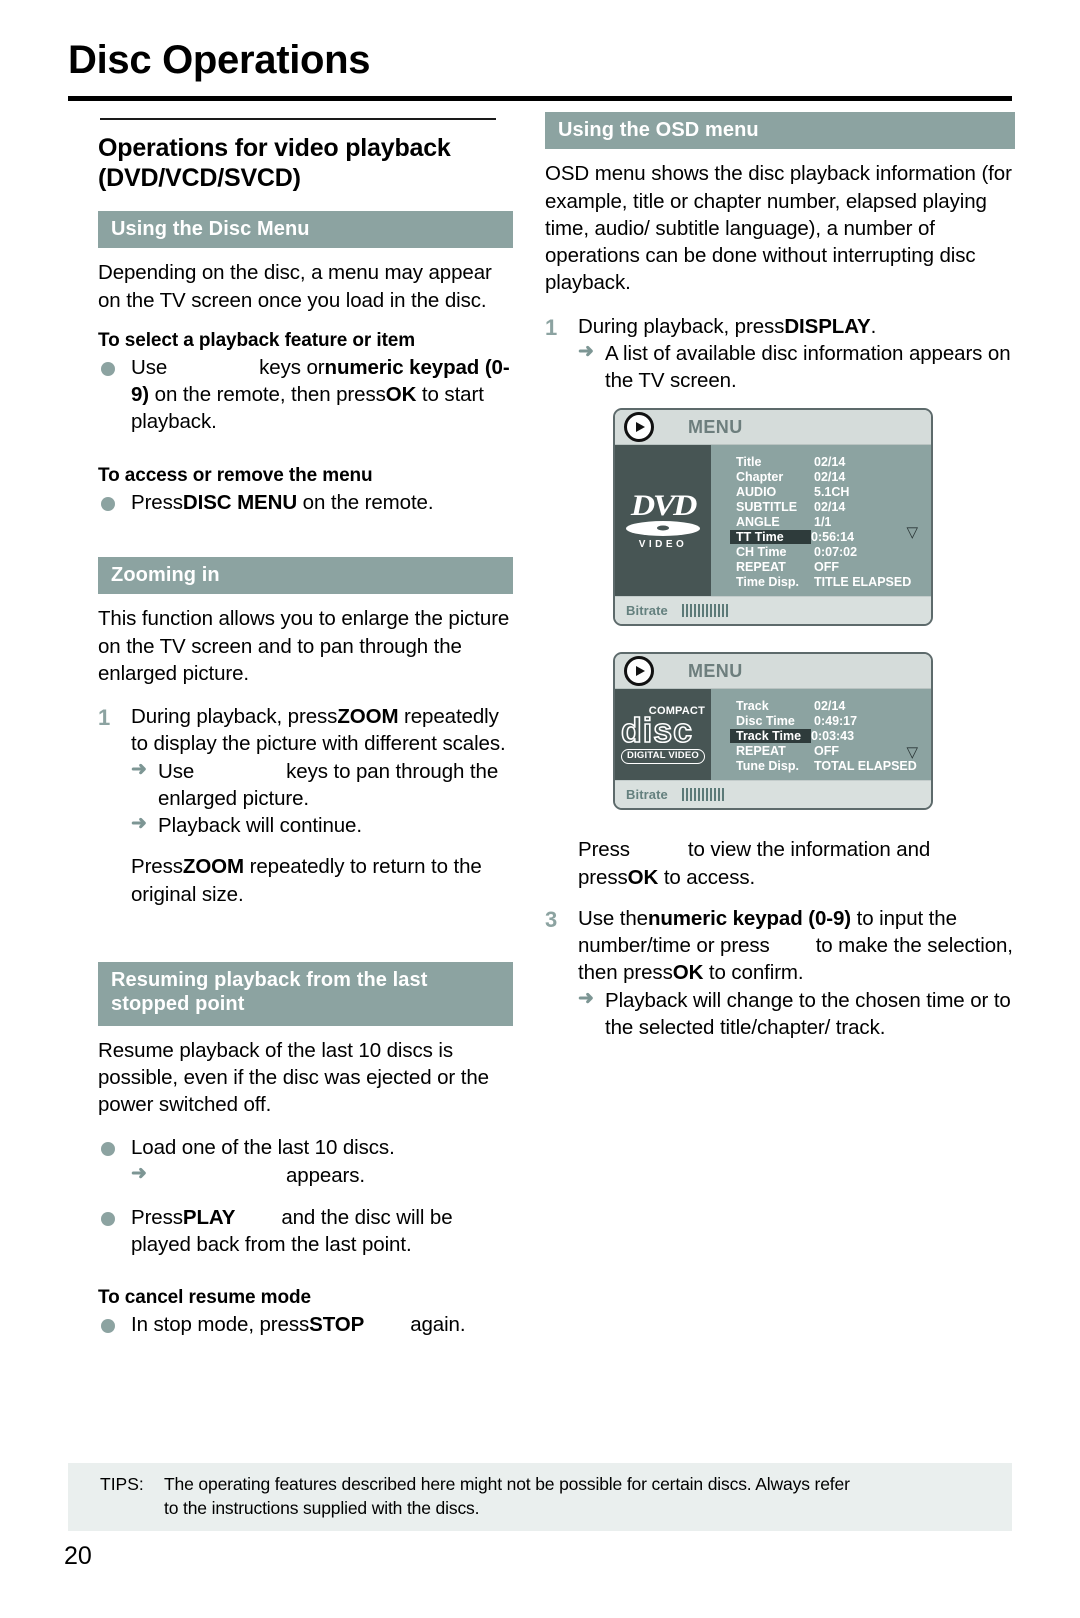  I want to click on page-title: Disc Operations, so click(219, 60).